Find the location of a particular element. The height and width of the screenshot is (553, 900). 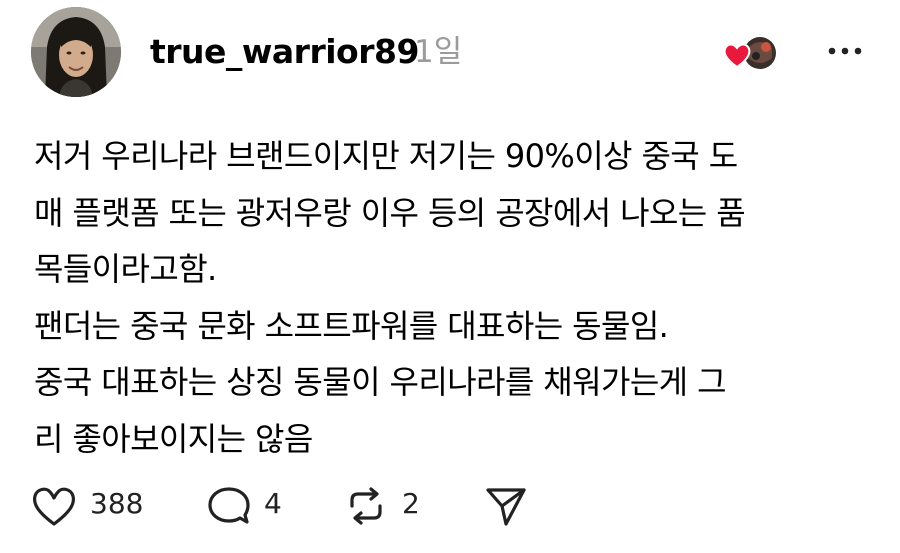

reply-count: 4 is located at coordinates (273, 503).